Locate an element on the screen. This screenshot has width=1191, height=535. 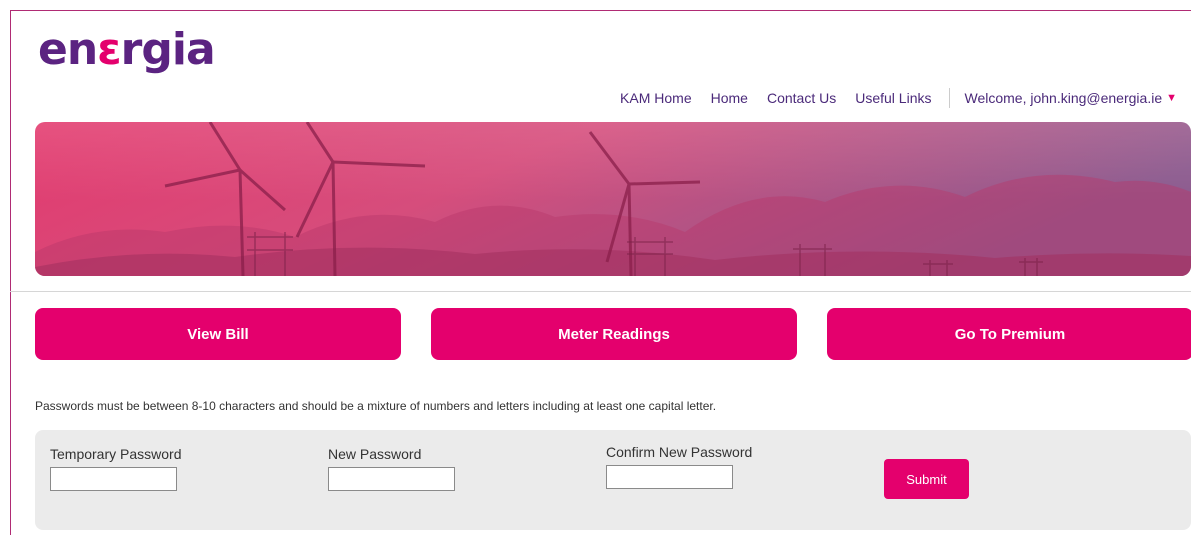
logo-text-main: en is located at coordinates (68, 49).